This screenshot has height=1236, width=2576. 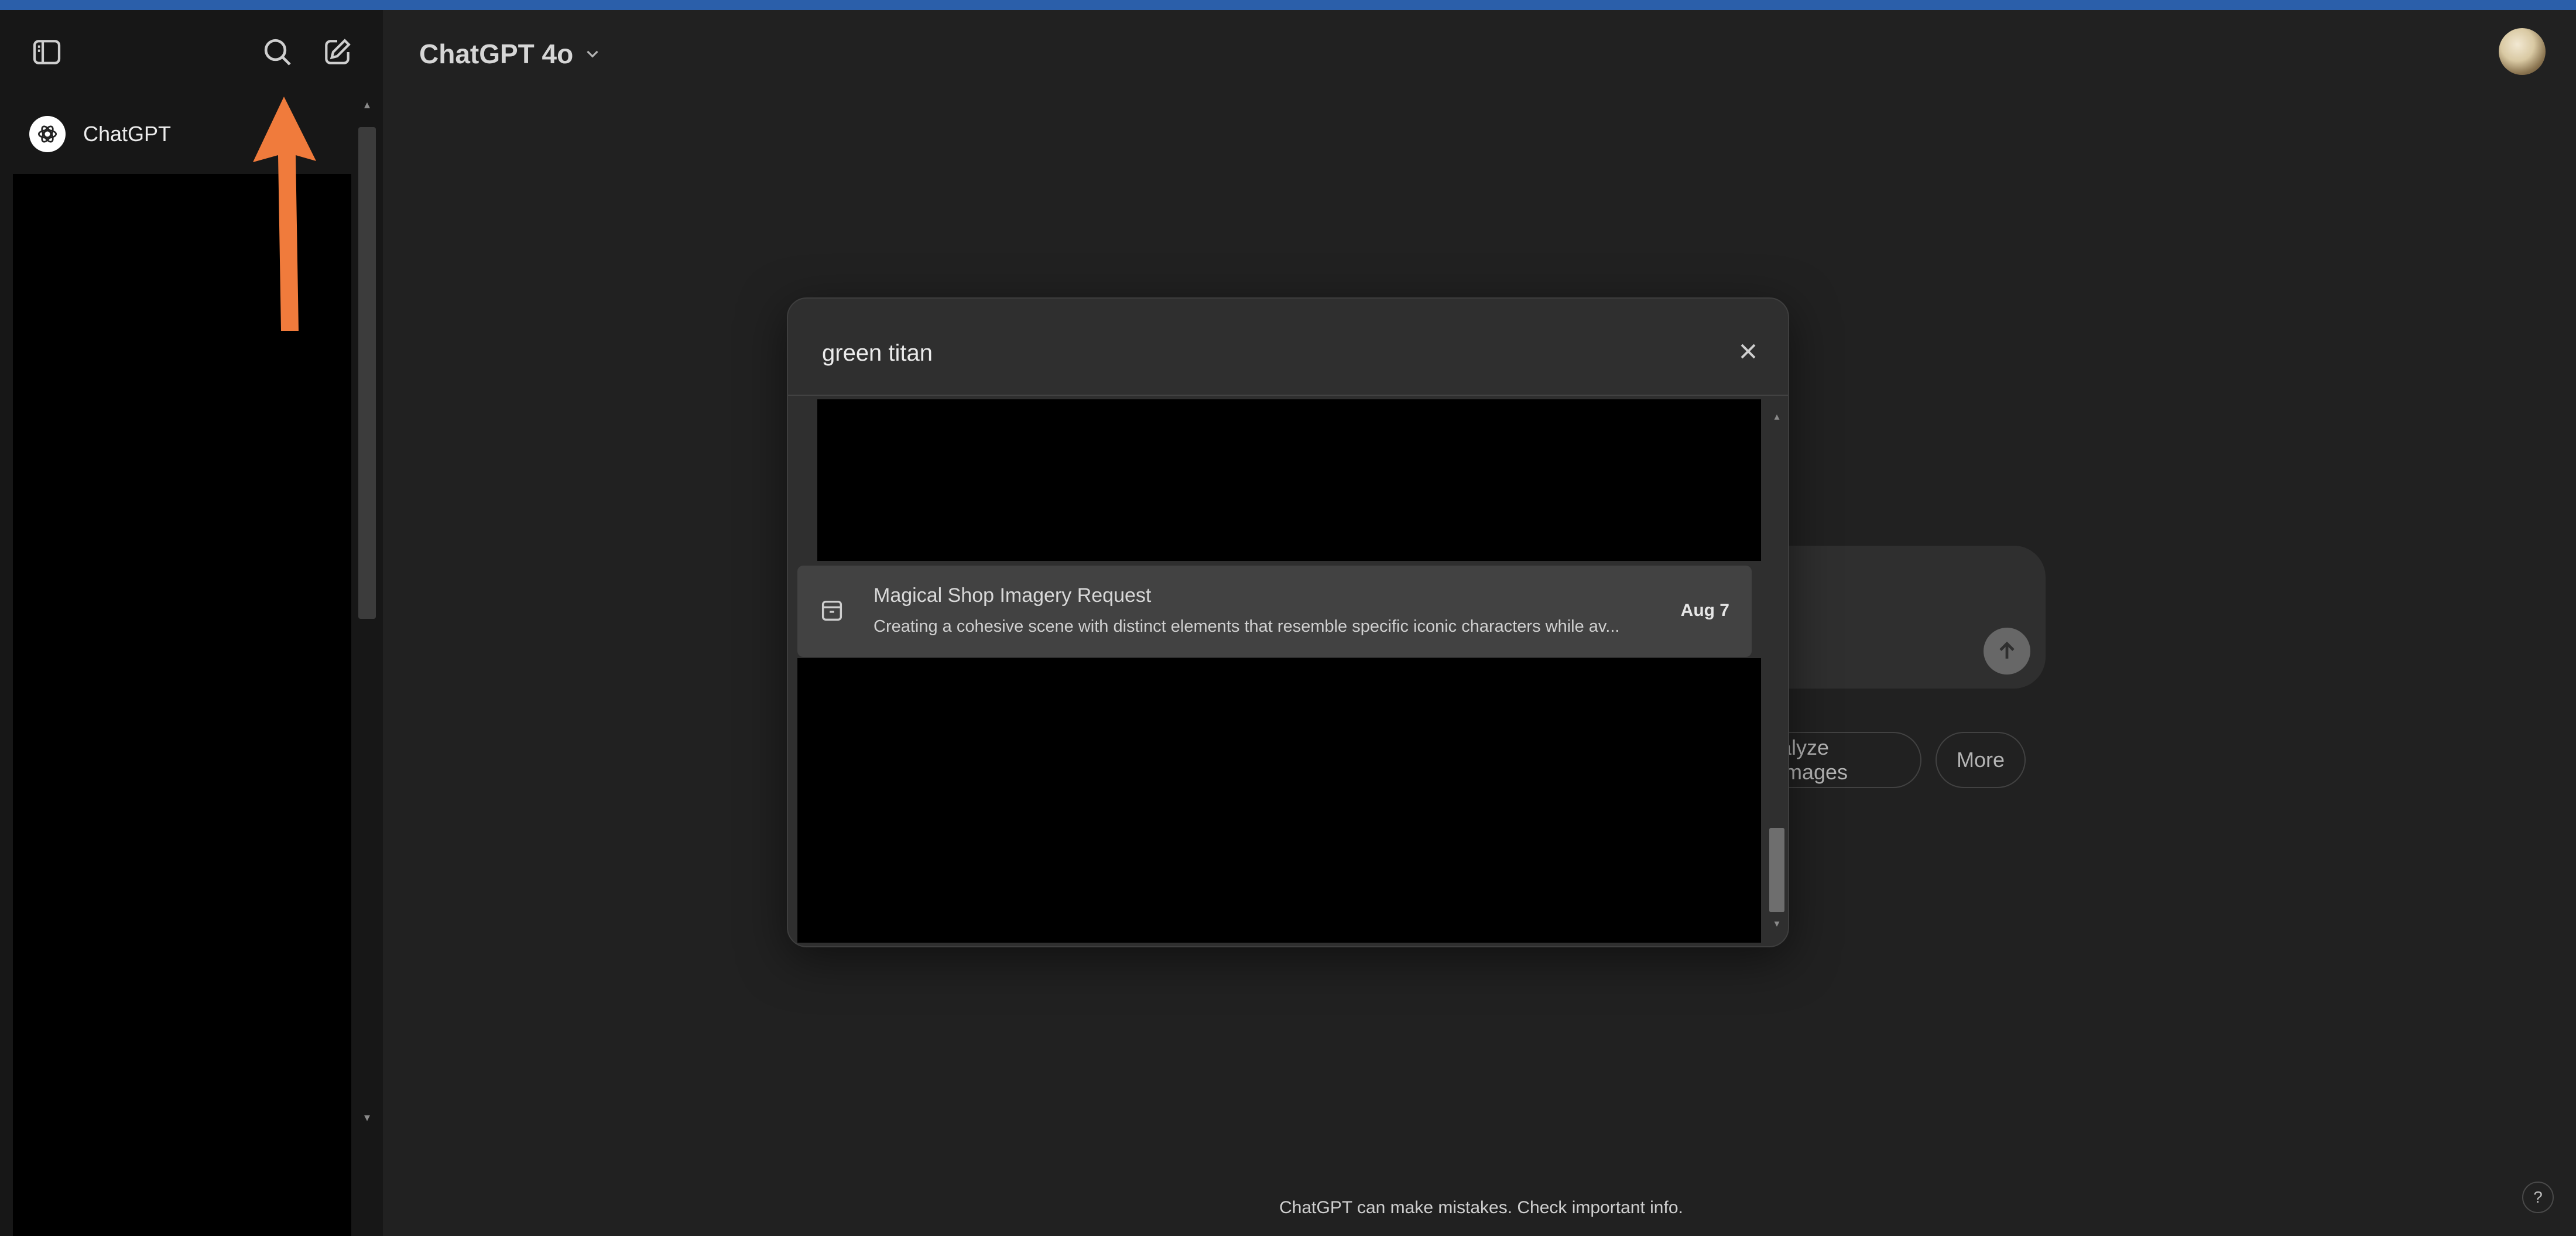 I want to click on scroll-down-arrow-icon: ▾, so click(x=367, y=1118).